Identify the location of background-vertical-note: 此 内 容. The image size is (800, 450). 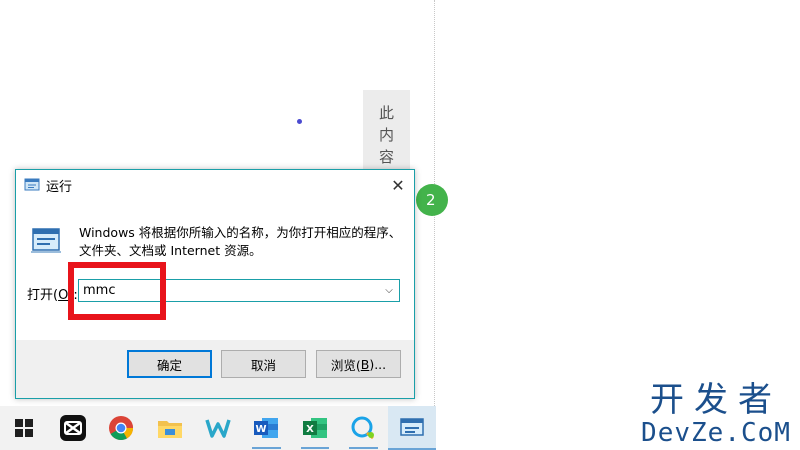
(386, 131).